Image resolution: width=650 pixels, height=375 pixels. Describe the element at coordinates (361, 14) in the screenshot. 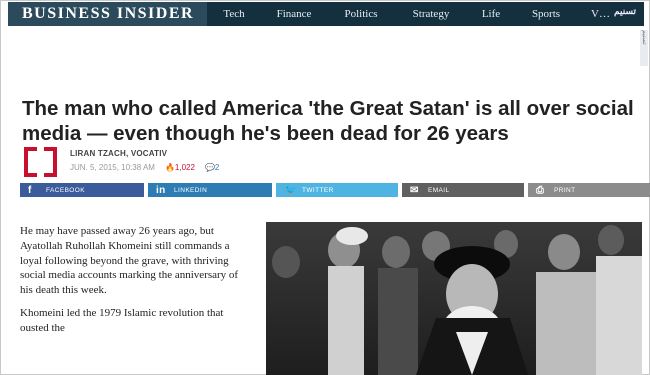

I see `nav-link-politics: Politics` at that location.